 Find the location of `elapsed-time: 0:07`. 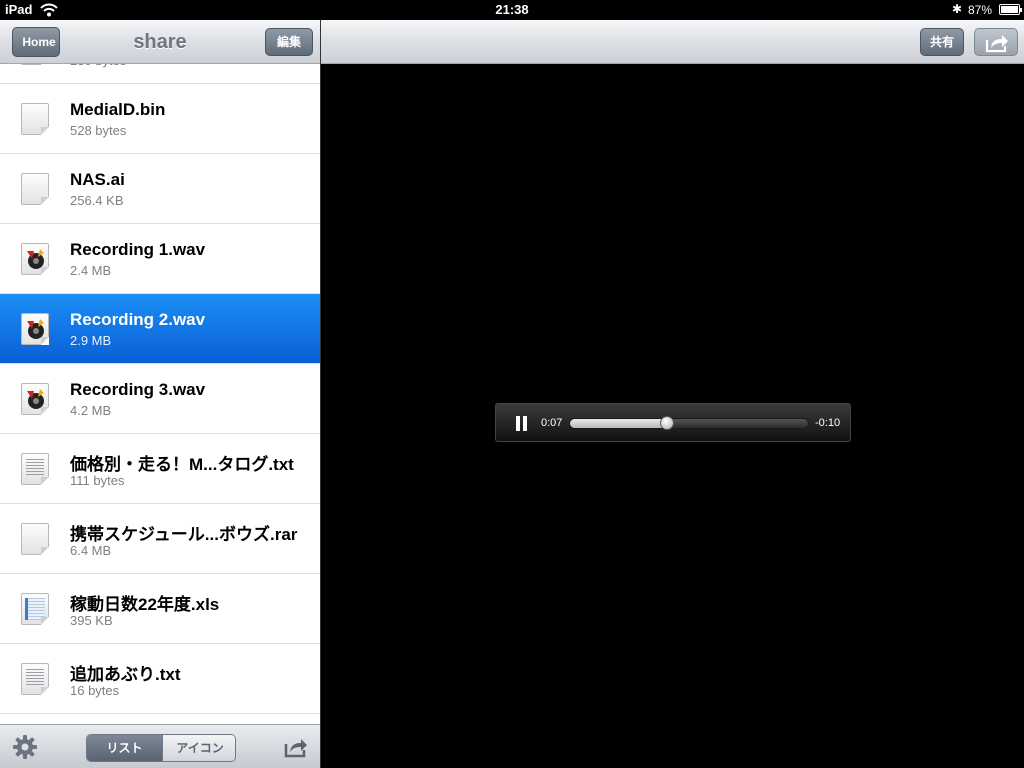

elapsed-time: 0:07 is located at coordinates (552, 423).